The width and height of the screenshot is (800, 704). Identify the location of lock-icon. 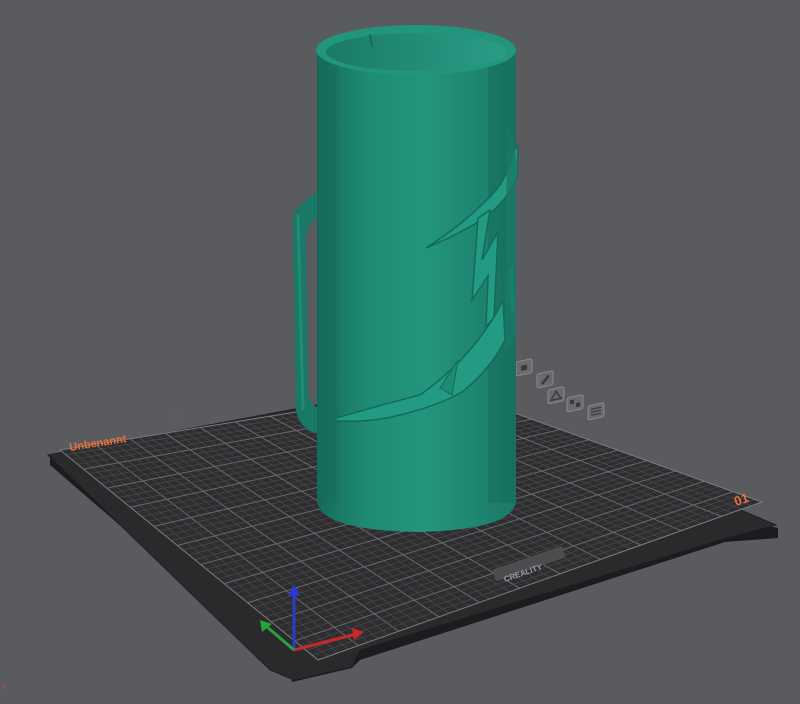
(524, 367).